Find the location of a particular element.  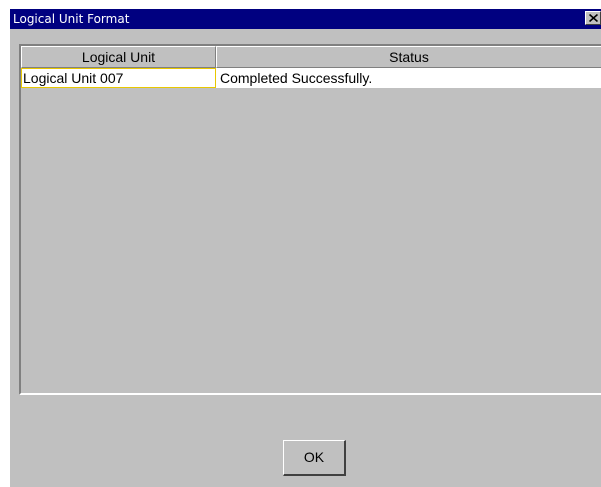

close-icon is located at coordinates (593, 18).